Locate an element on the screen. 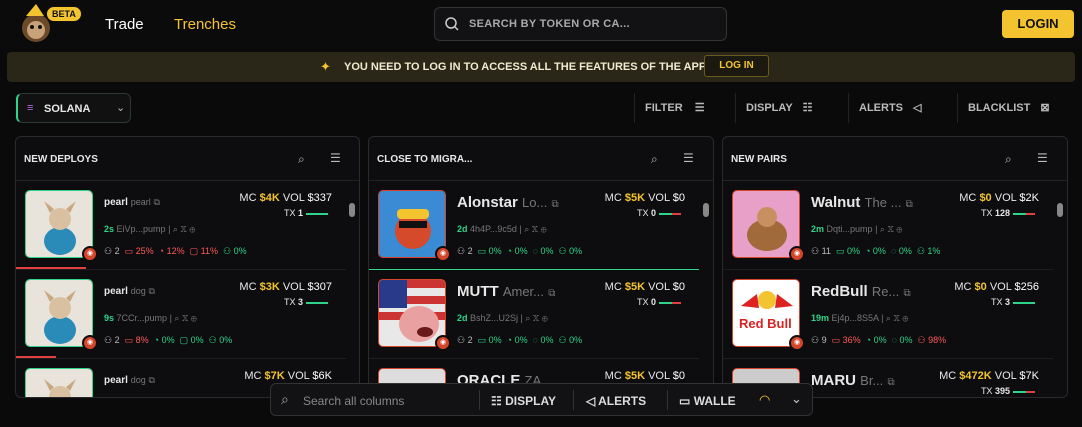 The height and width of the screenshot is (427, 1082). token-market: MC $0 VOL $256 is located at coordinates (996, 287).